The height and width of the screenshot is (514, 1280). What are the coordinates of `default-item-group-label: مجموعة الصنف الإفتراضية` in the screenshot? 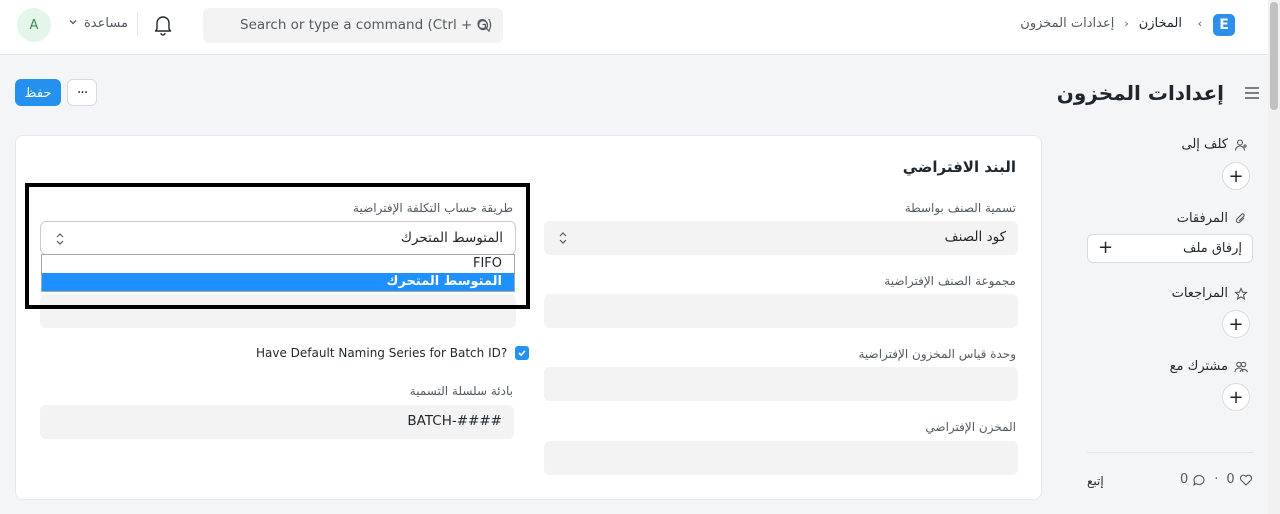 It's located at (950, 281).